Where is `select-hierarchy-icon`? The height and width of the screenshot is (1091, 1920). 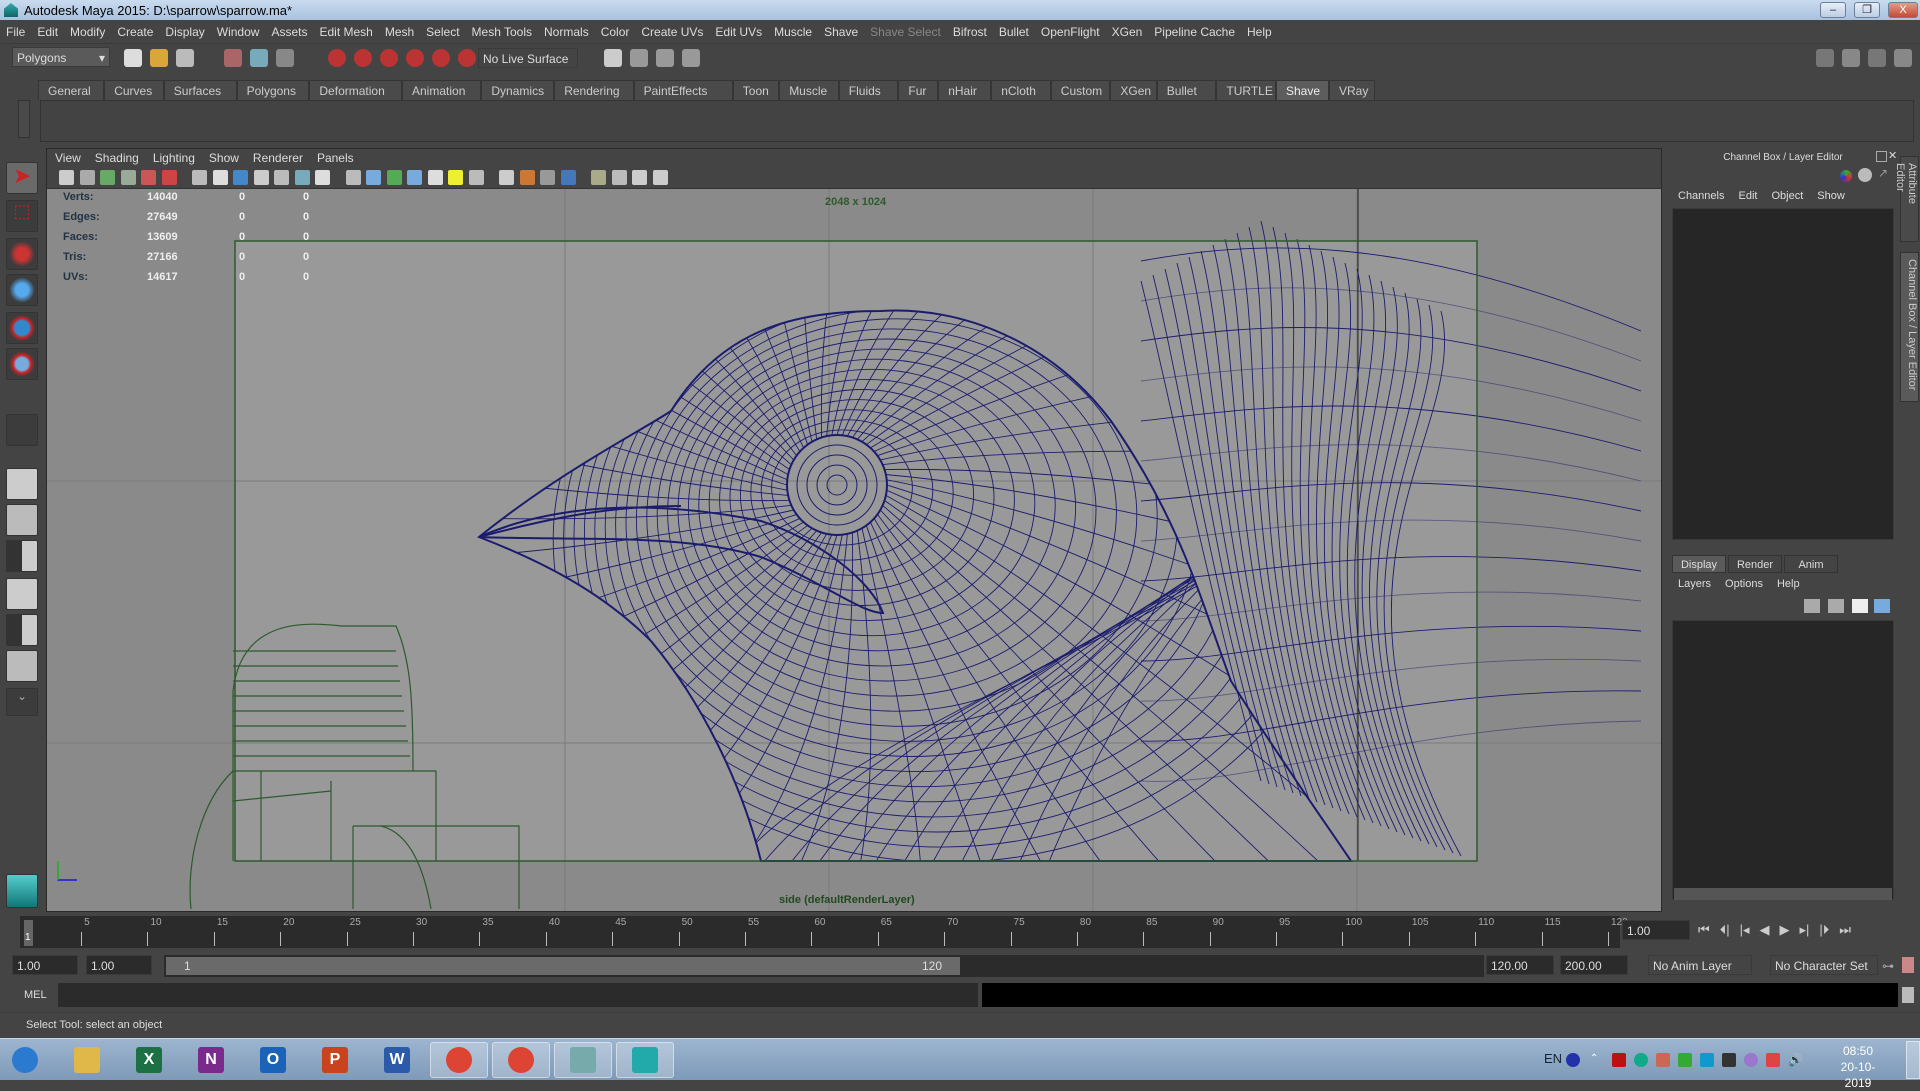 select-hierarchy-icon is located at coordinates (233, 58).